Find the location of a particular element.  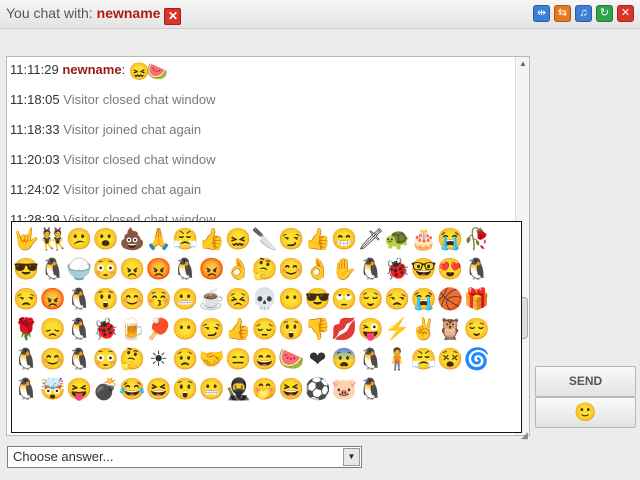

emoticon-option: 👯 is located at coordinates (53, 240).